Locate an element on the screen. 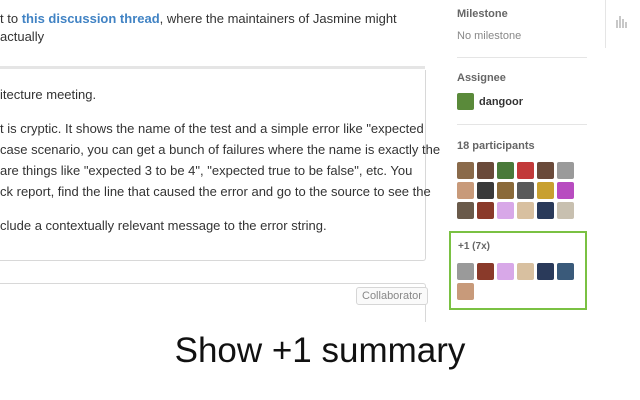 This screenshot has width=640, height=400. top-text-pre: t to is located at coordinates (11, 18).